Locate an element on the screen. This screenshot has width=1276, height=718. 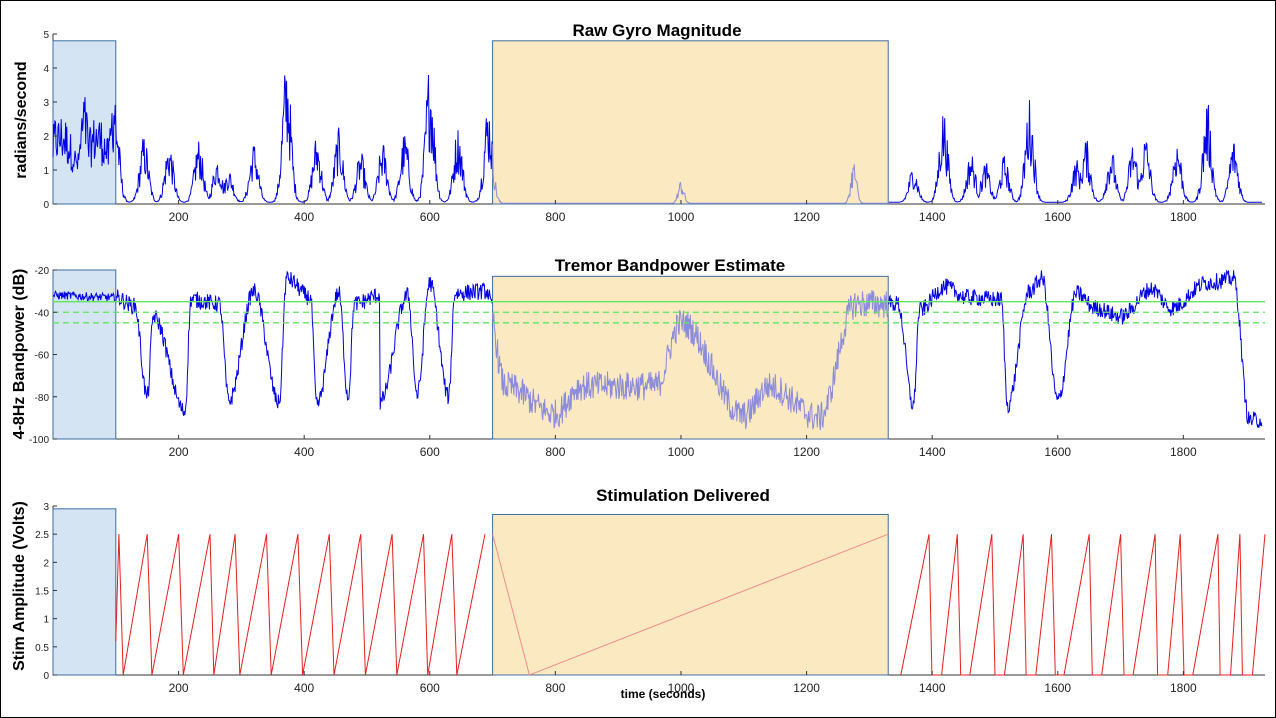
y-tick-label: 1.5 is located at coordinates (42, 592).